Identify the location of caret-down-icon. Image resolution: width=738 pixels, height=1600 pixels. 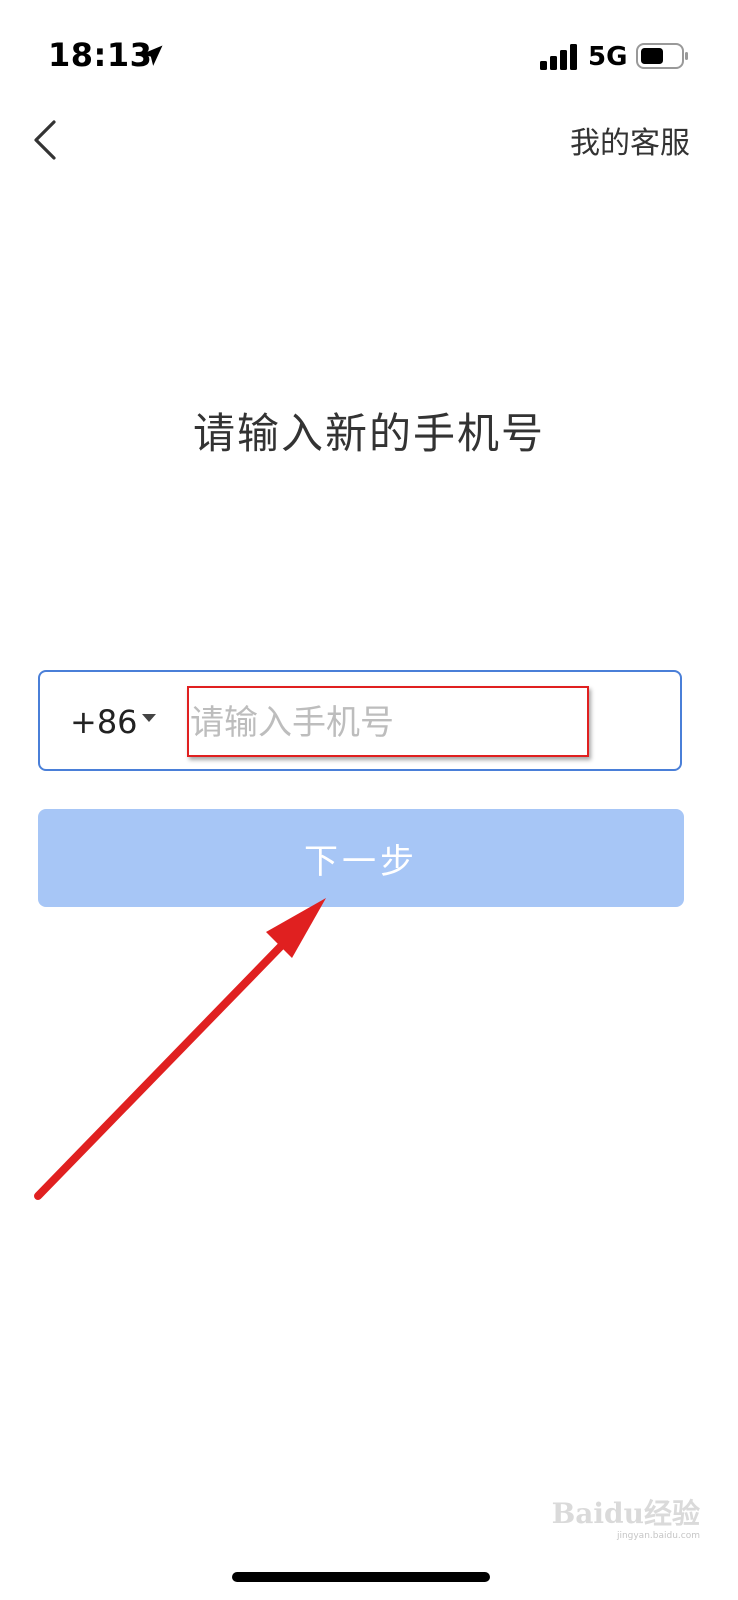
(148, 718).